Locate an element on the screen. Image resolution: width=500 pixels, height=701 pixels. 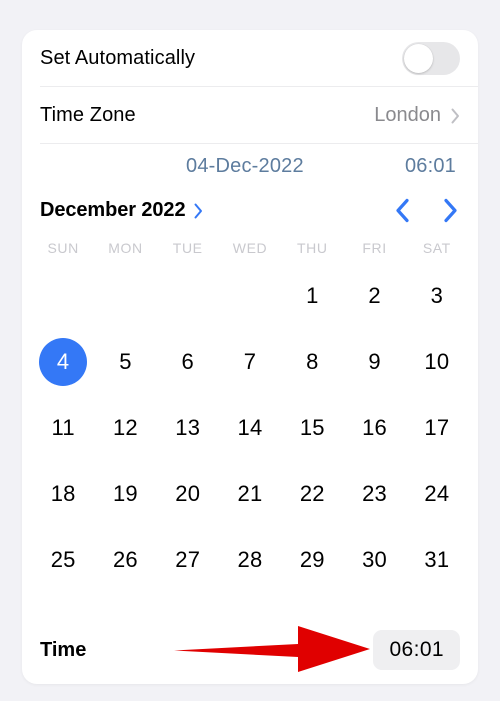
calendar-day-number: 22 is located at coordinates (312, 494).